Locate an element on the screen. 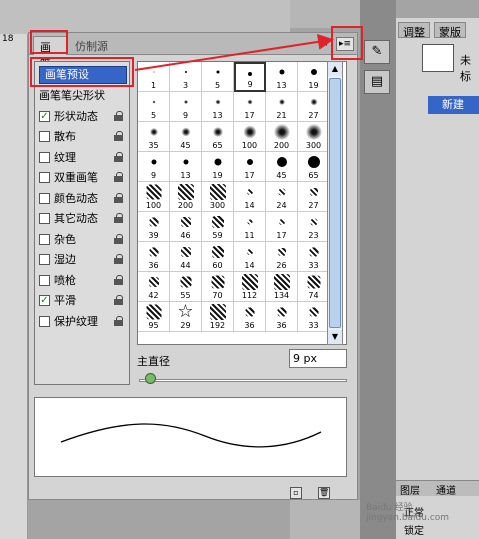 This screenshot has width=479, height=539. brush-tip-cell: 46 is located at coordinates (186, 227).